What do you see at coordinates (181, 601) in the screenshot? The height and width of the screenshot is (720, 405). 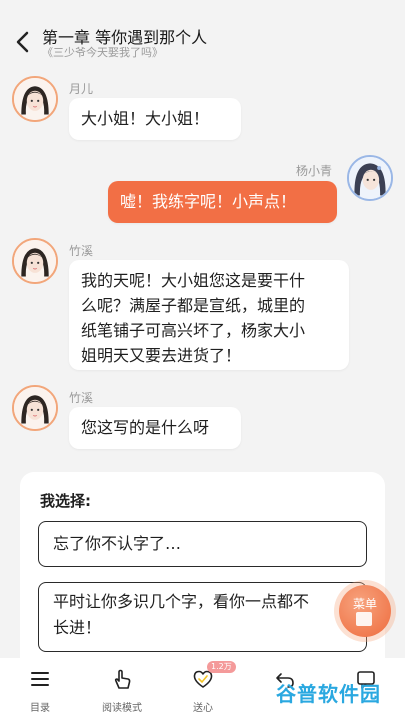 I see `option-line: 平时让你多识几个字，看你一点都不` at bounding box center [181, 601].